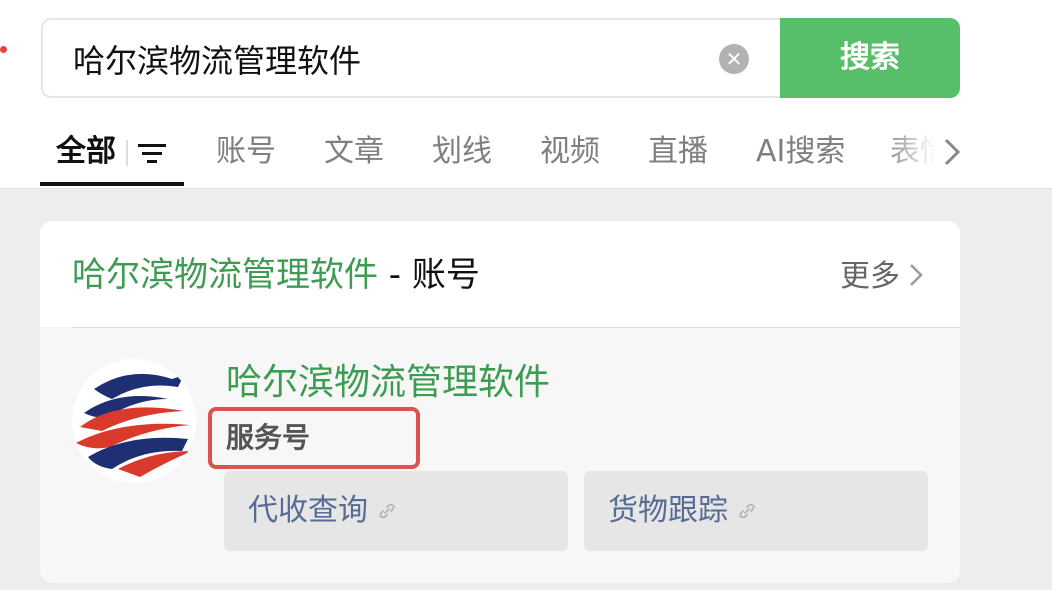  What do you see at coordinates (322, 511) in the screenshot?
I see `service-label: 代收查询` at bounding box center [322, 511].